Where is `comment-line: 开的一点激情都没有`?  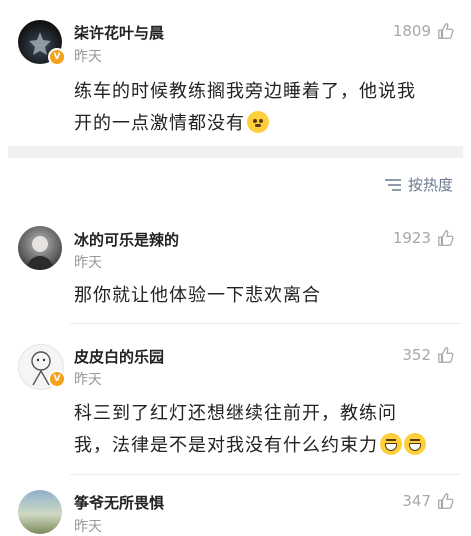
comment-line: 开的一点激情都没有 is located at coordinates (245, 124).